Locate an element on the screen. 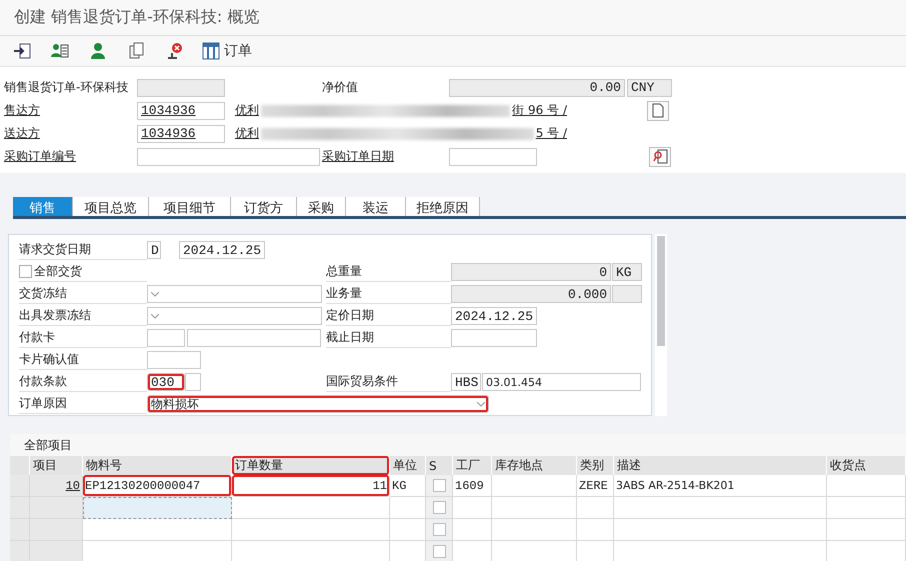 The width and height of the screenshot is (906, 561). grid-icon is located at coordinates (211, 51).